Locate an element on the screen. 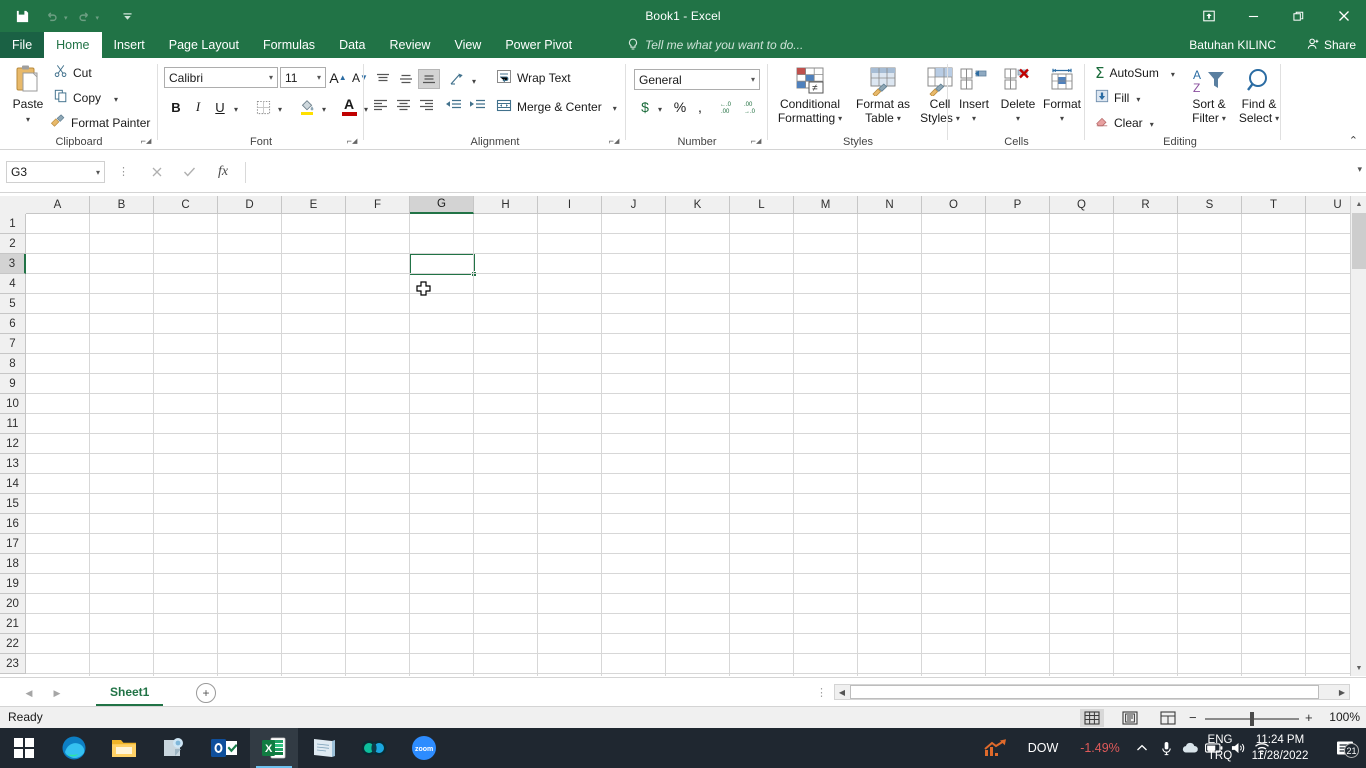  column-header-B: B is located at coordinates (122, 205).